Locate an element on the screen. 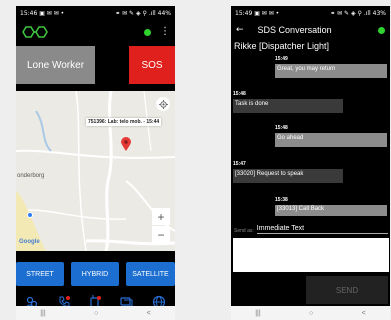 The width and height of the screenshot is (391, 320). hybrid-map-button: HYBRID is located at coordinates (95, 274).